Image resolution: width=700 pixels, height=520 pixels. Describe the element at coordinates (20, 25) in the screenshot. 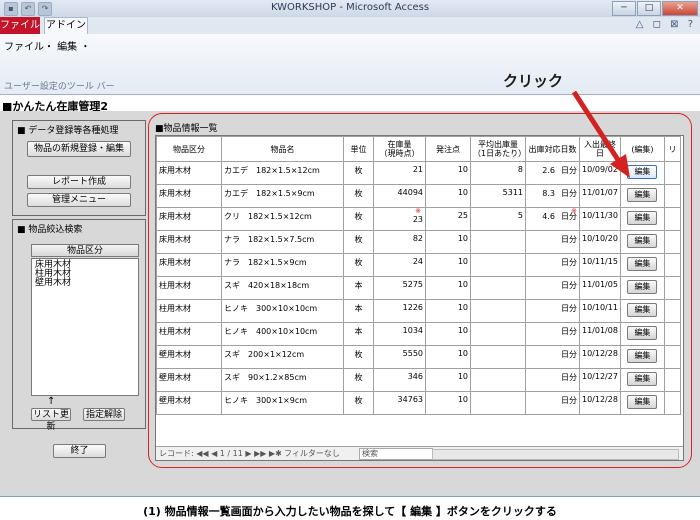

I see `tab-file: ファイル` at that location.